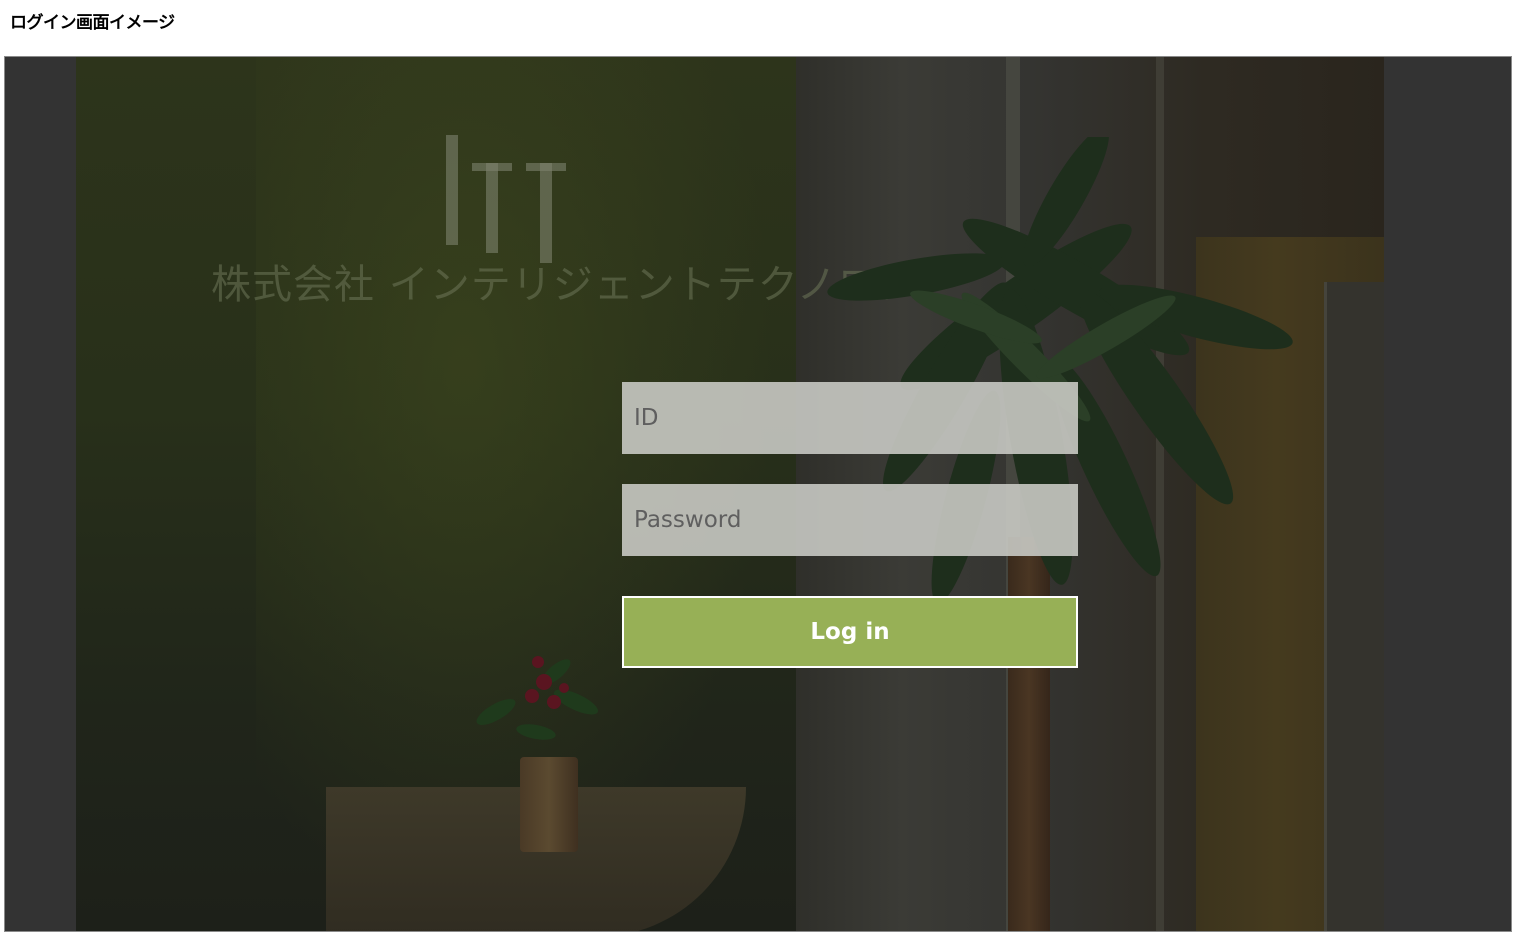 Image resolution: width=1526 pixels, height=950 pixels. I want to click on login-button: Log in, so click(850, 632).